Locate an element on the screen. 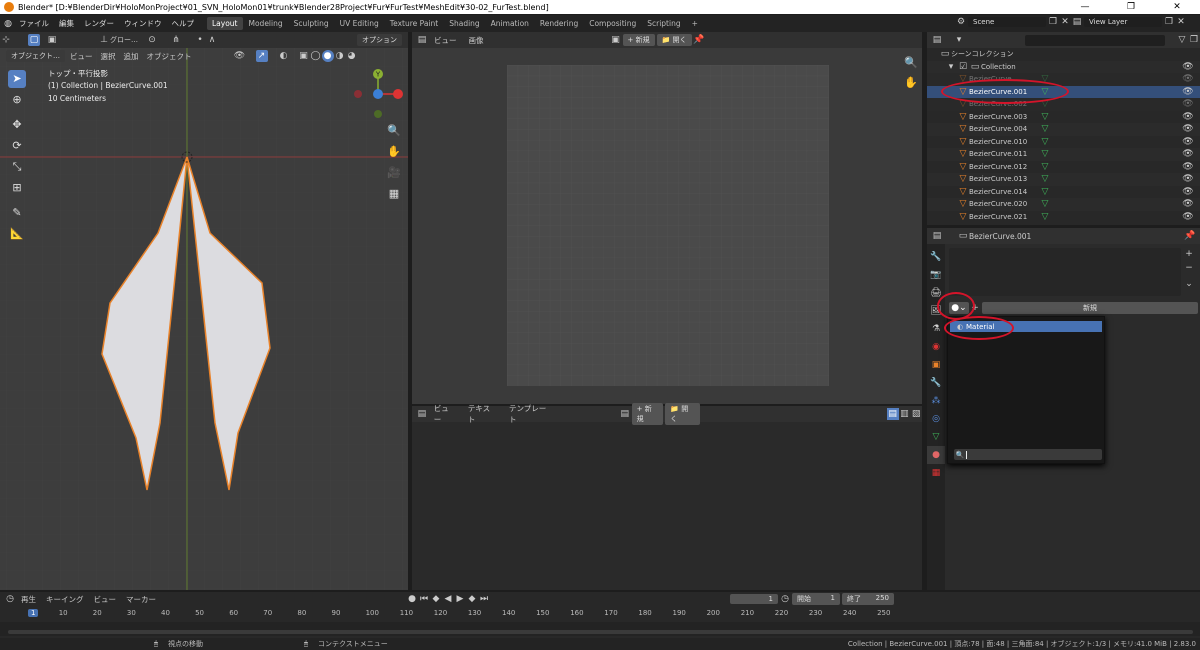 Image resolution: width=1200 pixels, height=650 pixels. options-dropdown: オプション is located at coordinates (379, 40).